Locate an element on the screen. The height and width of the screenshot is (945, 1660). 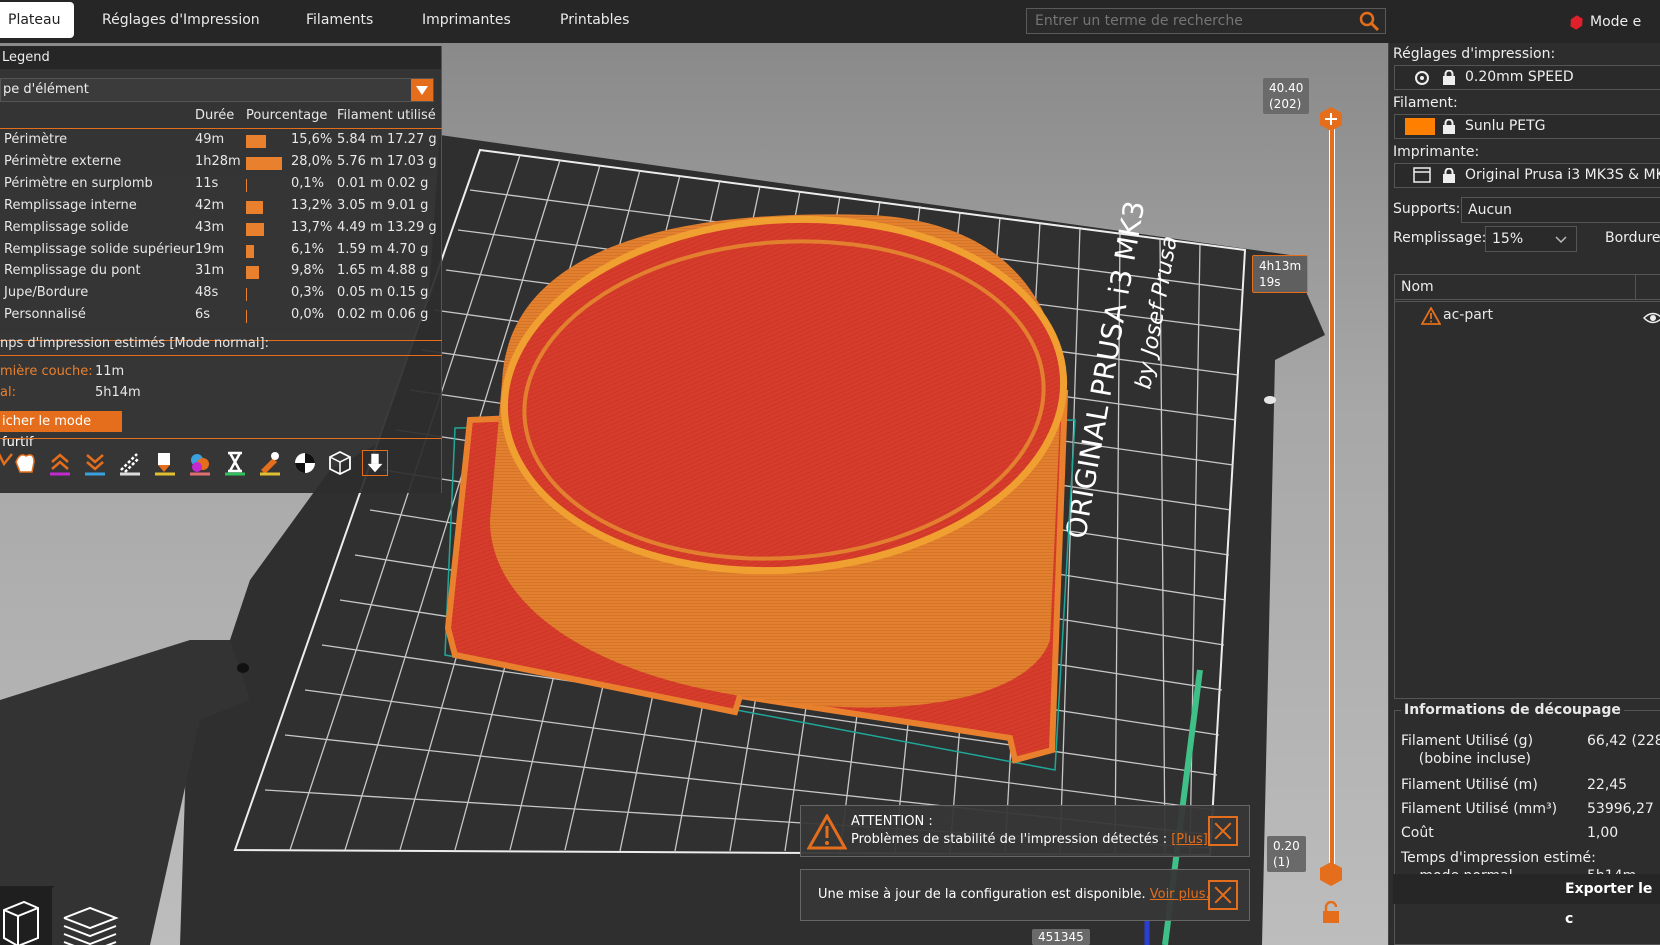
wipe-icon is located at coordinates (25, 463).